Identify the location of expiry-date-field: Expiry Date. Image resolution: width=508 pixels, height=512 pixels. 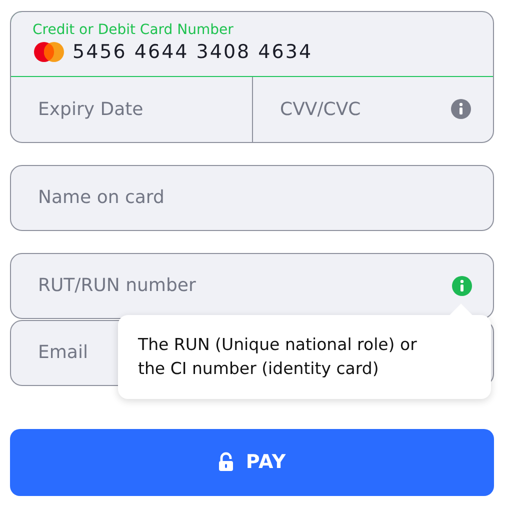
(132, 109).